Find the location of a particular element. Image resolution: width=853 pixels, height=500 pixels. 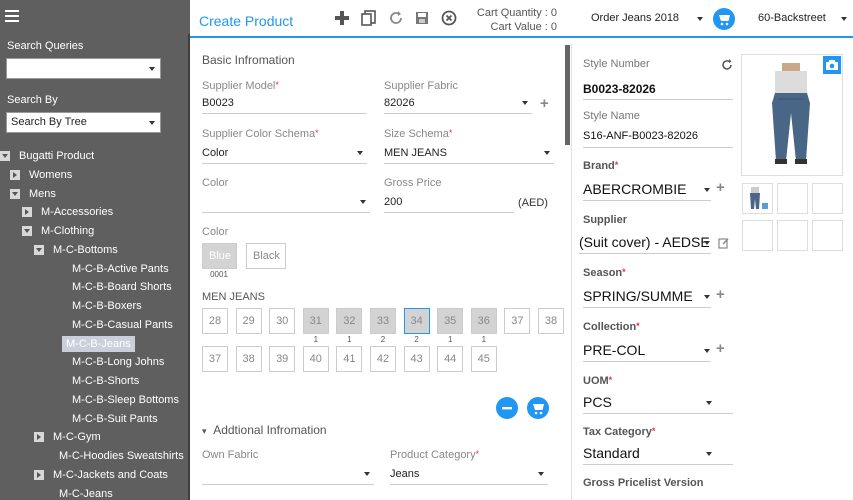

product-main-image is located at coordinates (792, 115).